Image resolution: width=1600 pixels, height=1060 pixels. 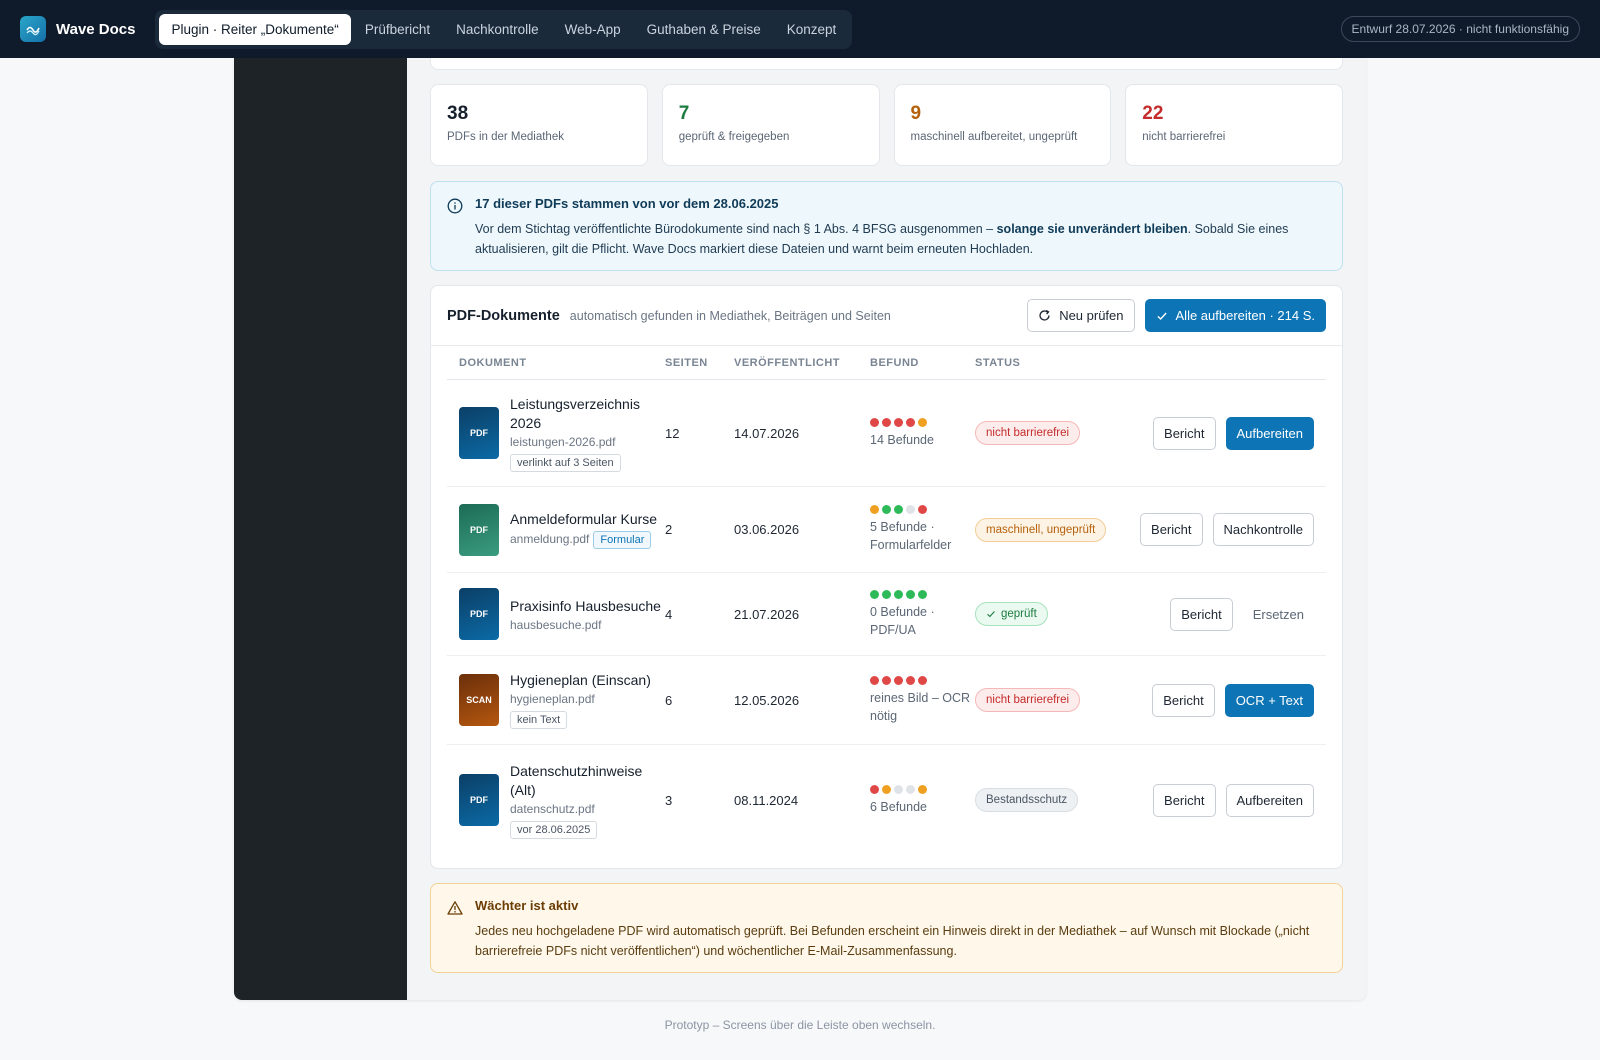 I want to click on stat-not-accessible: 22 nicht barrierefrei, so click(x=1234, y=125).